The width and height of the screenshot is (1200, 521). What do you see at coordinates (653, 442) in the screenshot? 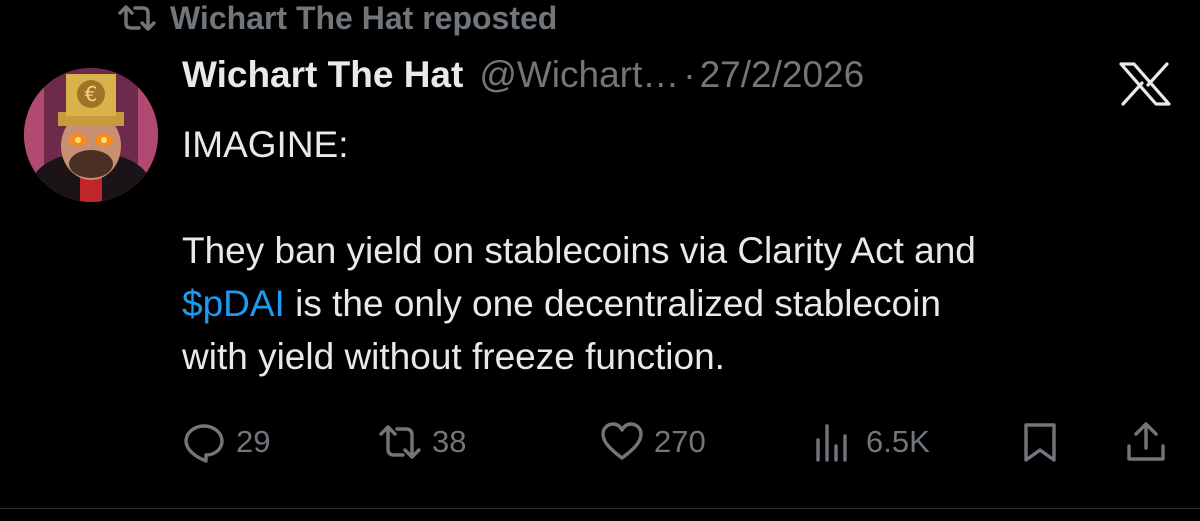
I see `like-button: 270` at bounding box center [653, 442].